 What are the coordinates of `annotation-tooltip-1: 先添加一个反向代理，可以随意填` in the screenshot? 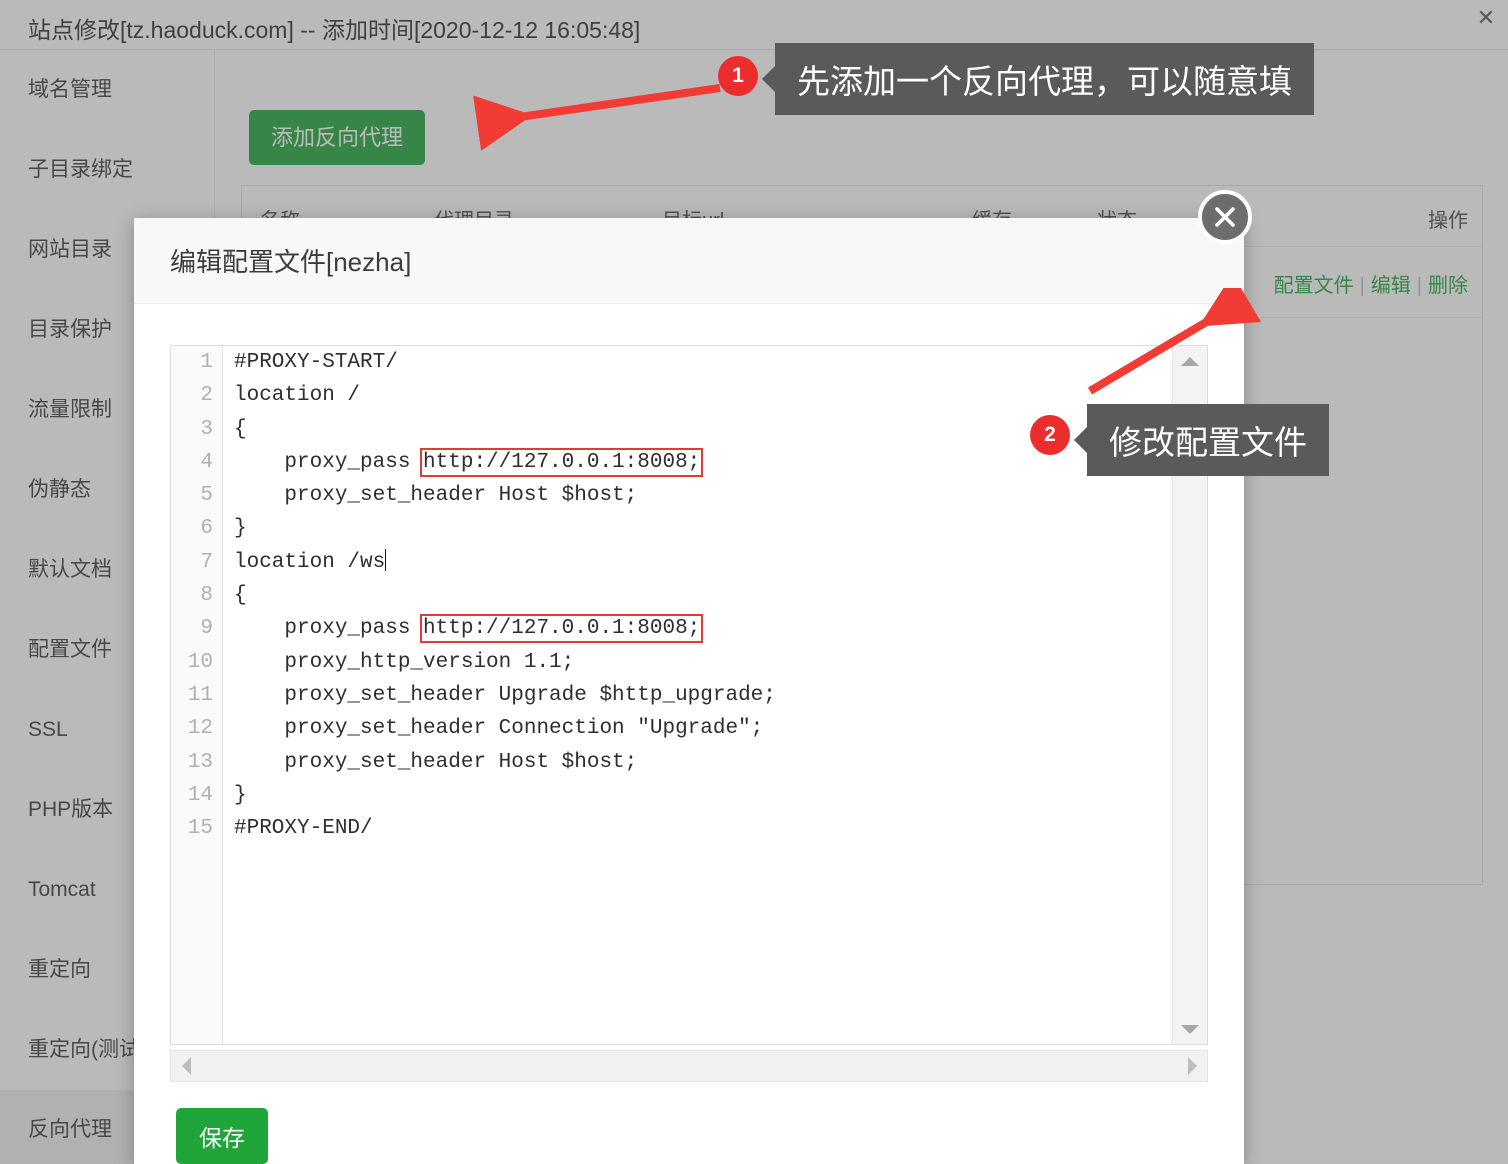 It's located at (1038, 79).